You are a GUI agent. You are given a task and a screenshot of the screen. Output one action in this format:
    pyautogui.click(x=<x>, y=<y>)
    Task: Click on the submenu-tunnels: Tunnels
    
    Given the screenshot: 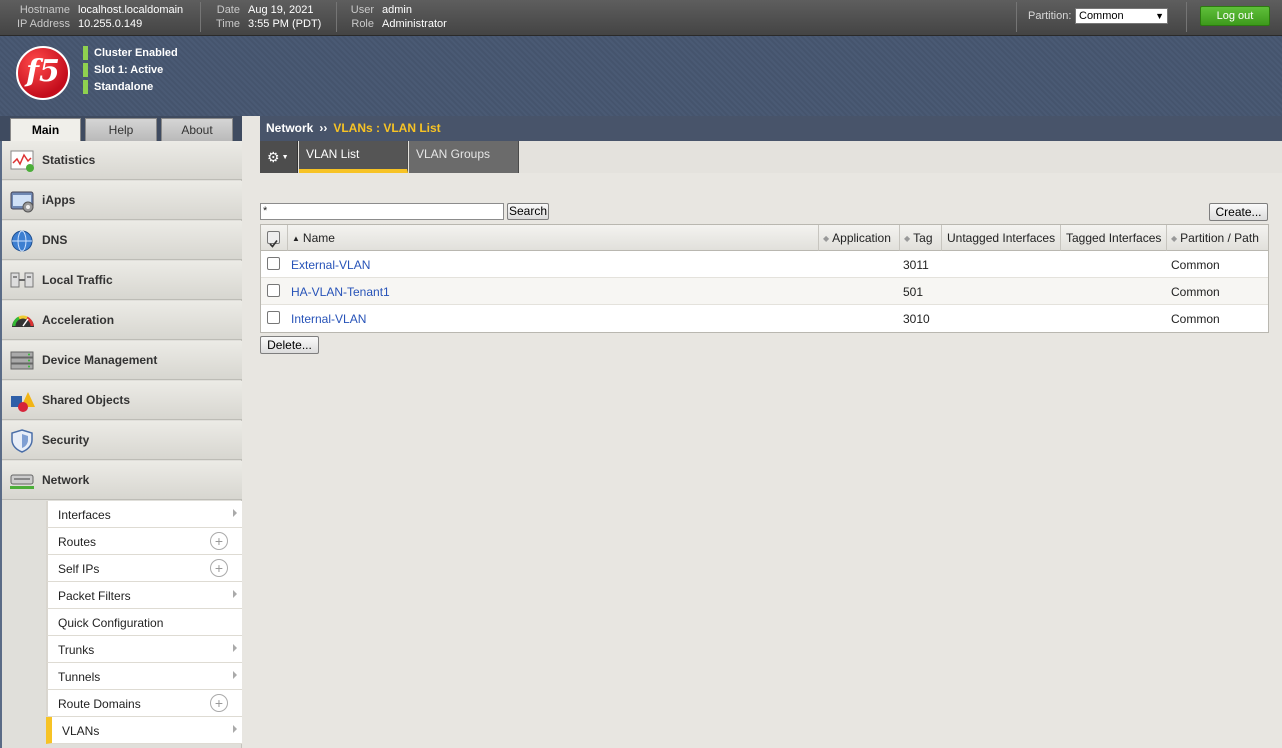 What is the action you would take?
    pyautogui.click(x=144, y=676)
    